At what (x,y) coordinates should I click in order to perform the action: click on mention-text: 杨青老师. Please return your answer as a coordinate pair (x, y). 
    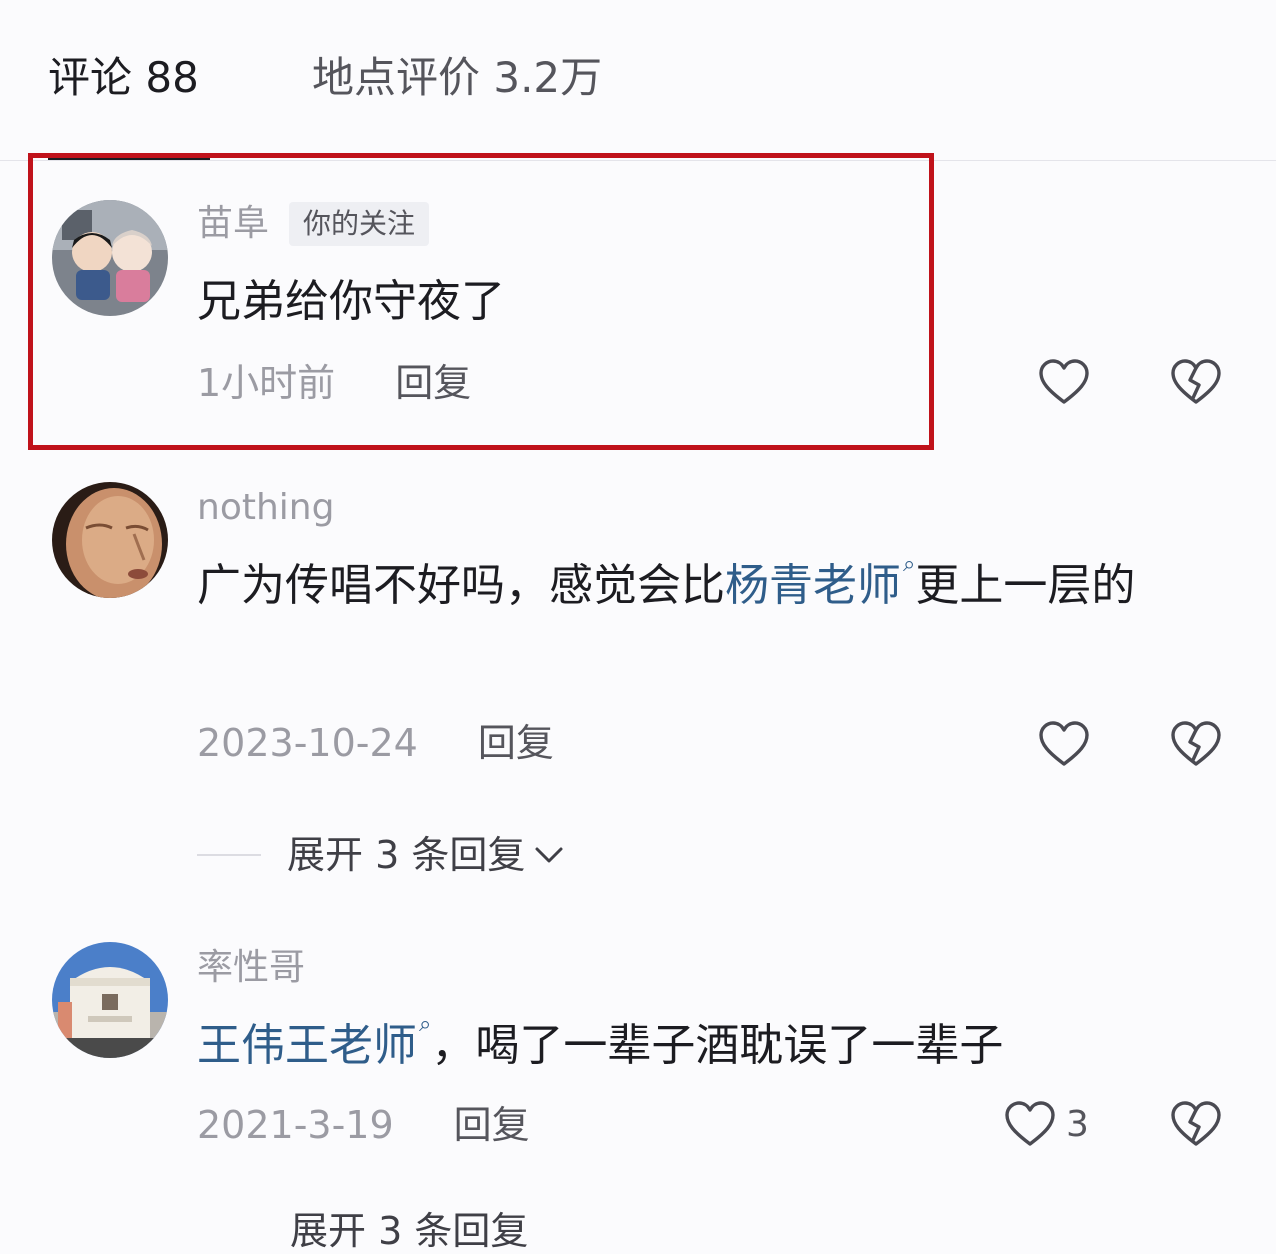
    Looking at the image, I should click on (813, 585).